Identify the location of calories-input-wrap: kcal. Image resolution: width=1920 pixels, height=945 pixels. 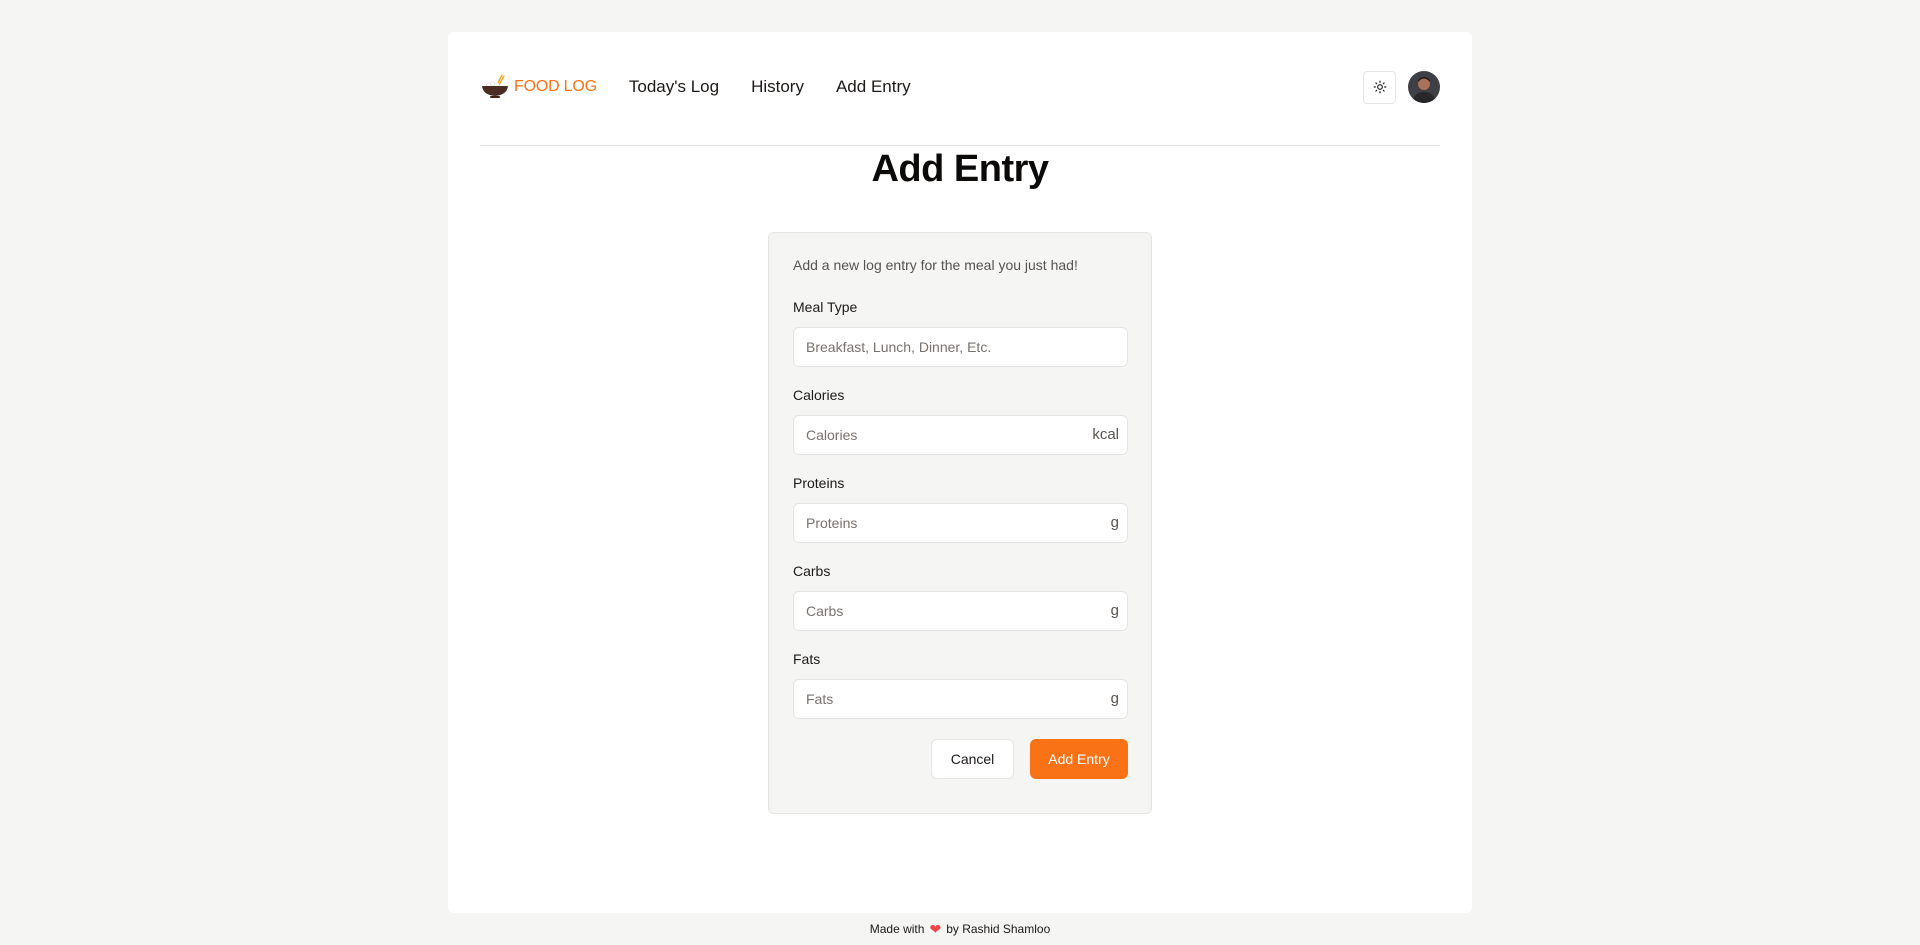
(960, 435).